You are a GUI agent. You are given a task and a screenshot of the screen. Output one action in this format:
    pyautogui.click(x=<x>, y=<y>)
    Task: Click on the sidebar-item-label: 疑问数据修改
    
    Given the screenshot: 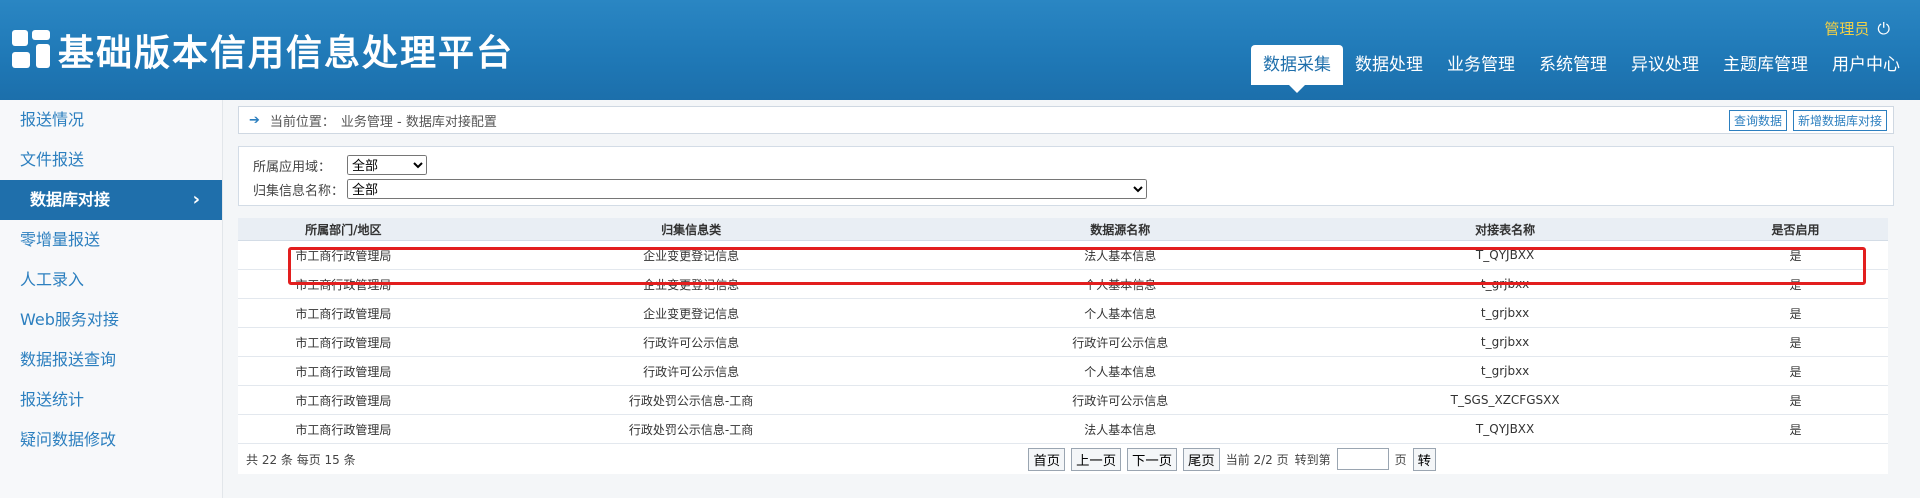 What is the action you would take?
    pyautogui.click(x=68, y=439)
    